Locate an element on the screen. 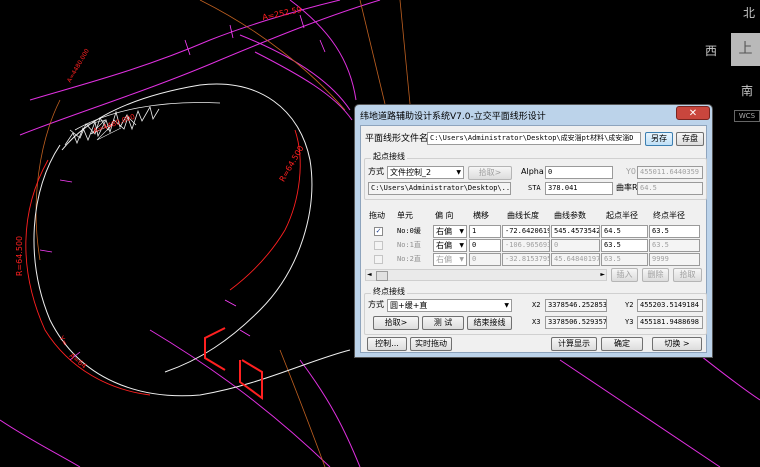 This screenshot has height=467, width=760. start-group-title: 起点接线 is located at coordinates (389, 157).